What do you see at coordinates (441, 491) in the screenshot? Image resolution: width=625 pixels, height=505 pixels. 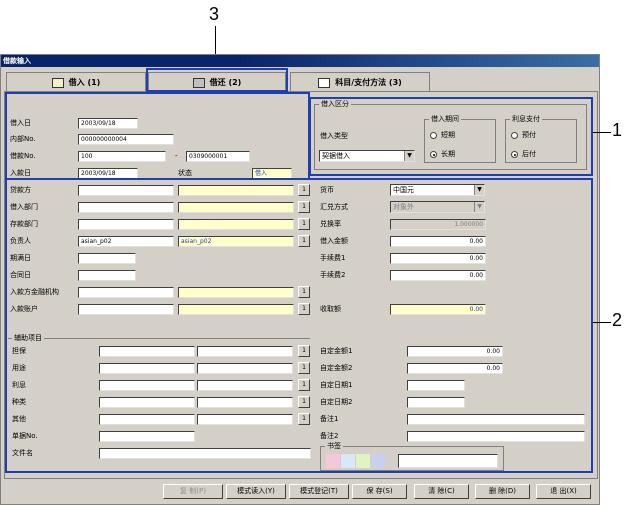 I see `clear-button: 清 除(C)` at bounding box center [441, 491].